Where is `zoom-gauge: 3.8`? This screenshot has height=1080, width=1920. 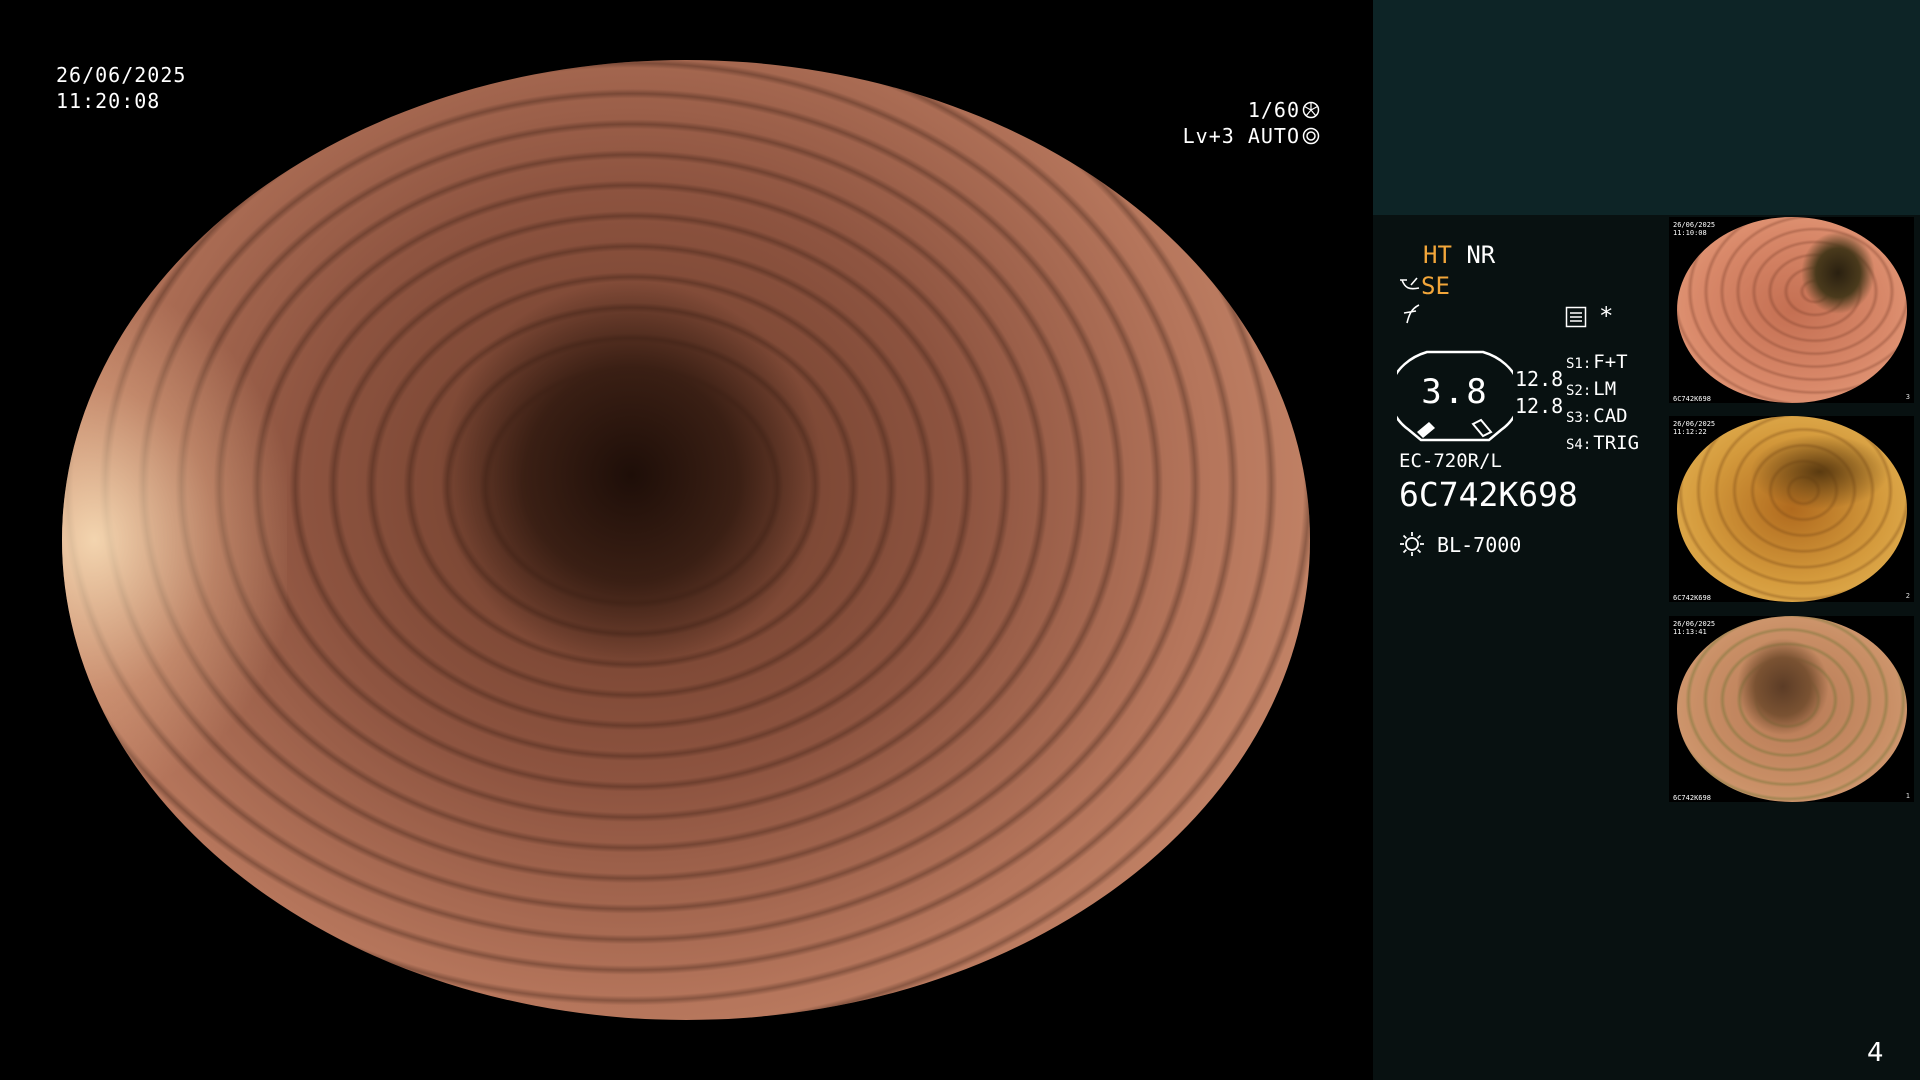
zoom-gauge: 3.8 is located at coordinates (1455, 397).